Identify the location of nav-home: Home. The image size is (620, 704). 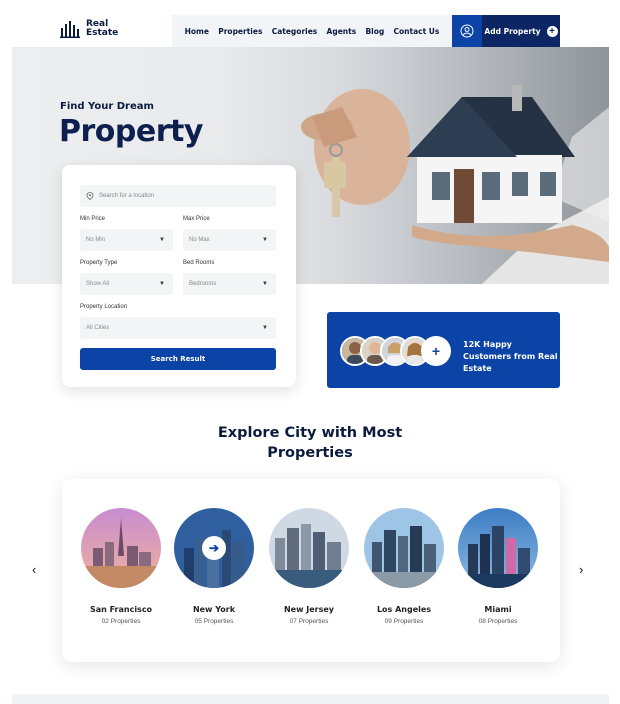
(197, 31).